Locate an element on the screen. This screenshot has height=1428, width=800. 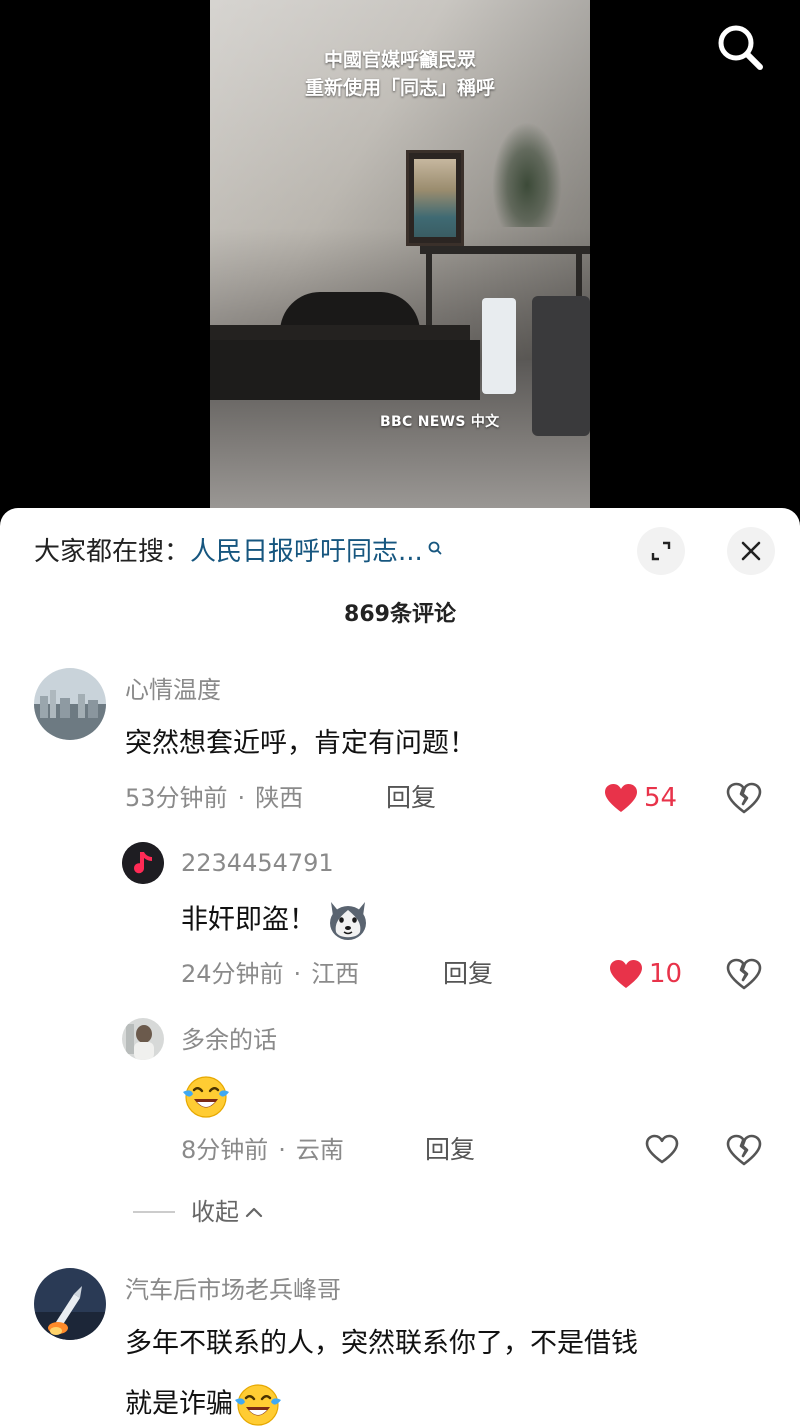
comment-text: 非奸即盗！ is located at coordinates (276, 921).